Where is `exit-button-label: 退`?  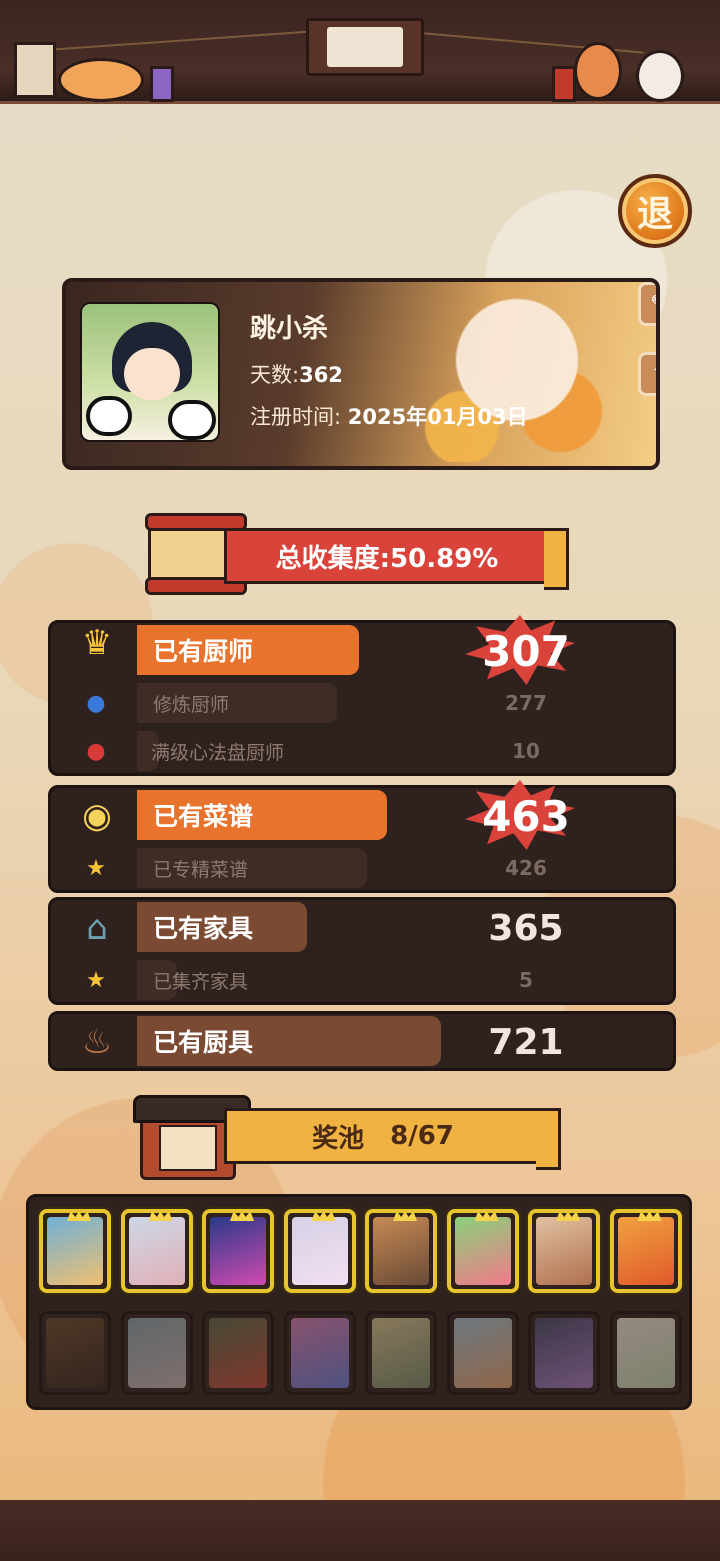
exit-button-label: 退 is located at coordinates (655, 211).